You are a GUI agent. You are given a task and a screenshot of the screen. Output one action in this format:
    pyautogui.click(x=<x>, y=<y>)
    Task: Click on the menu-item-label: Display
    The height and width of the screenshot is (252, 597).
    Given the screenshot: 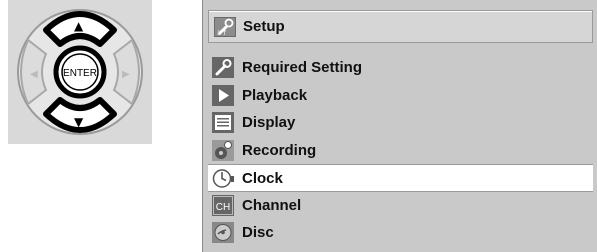 What is the action you would take?
    pyautogui.click(x=269, y=122)
    